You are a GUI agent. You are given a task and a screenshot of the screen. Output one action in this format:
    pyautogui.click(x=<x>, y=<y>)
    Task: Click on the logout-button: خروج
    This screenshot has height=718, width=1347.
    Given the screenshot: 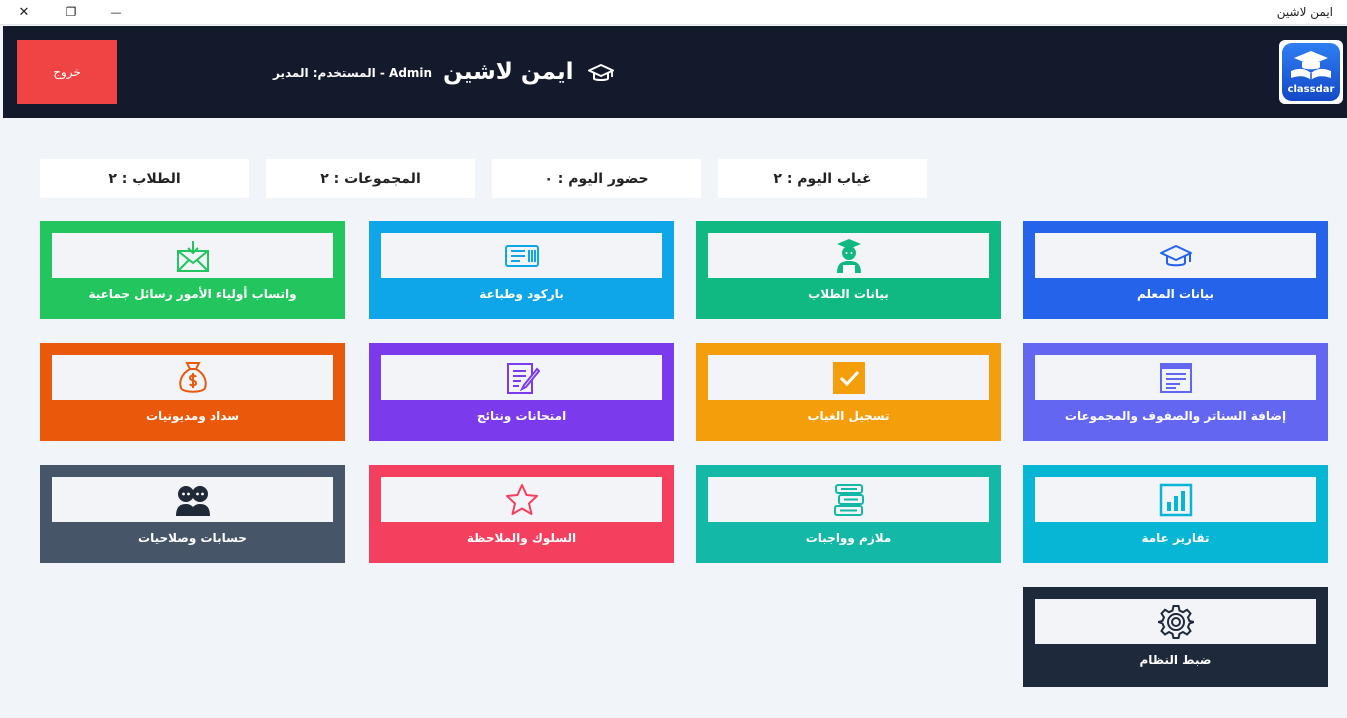 What is the action you would take?
    pyautogui.click(x=67, y=72)
    